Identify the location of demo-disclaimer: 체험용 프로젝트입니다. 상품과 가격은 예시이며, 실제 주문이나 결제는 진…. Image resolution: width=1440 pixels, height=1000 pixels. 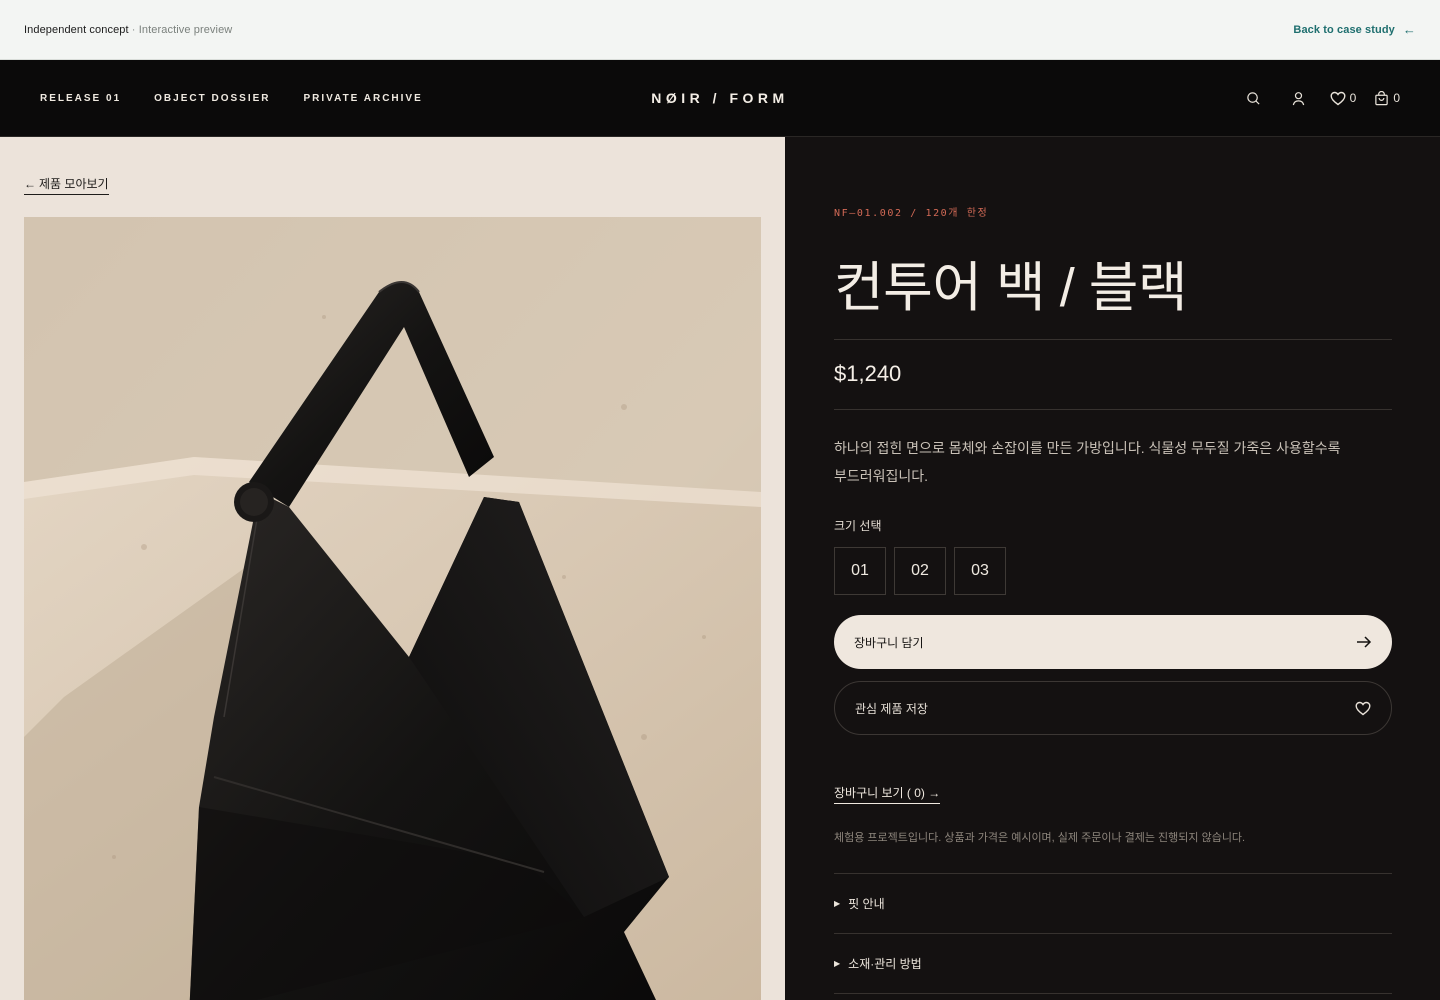
(1040, 838).